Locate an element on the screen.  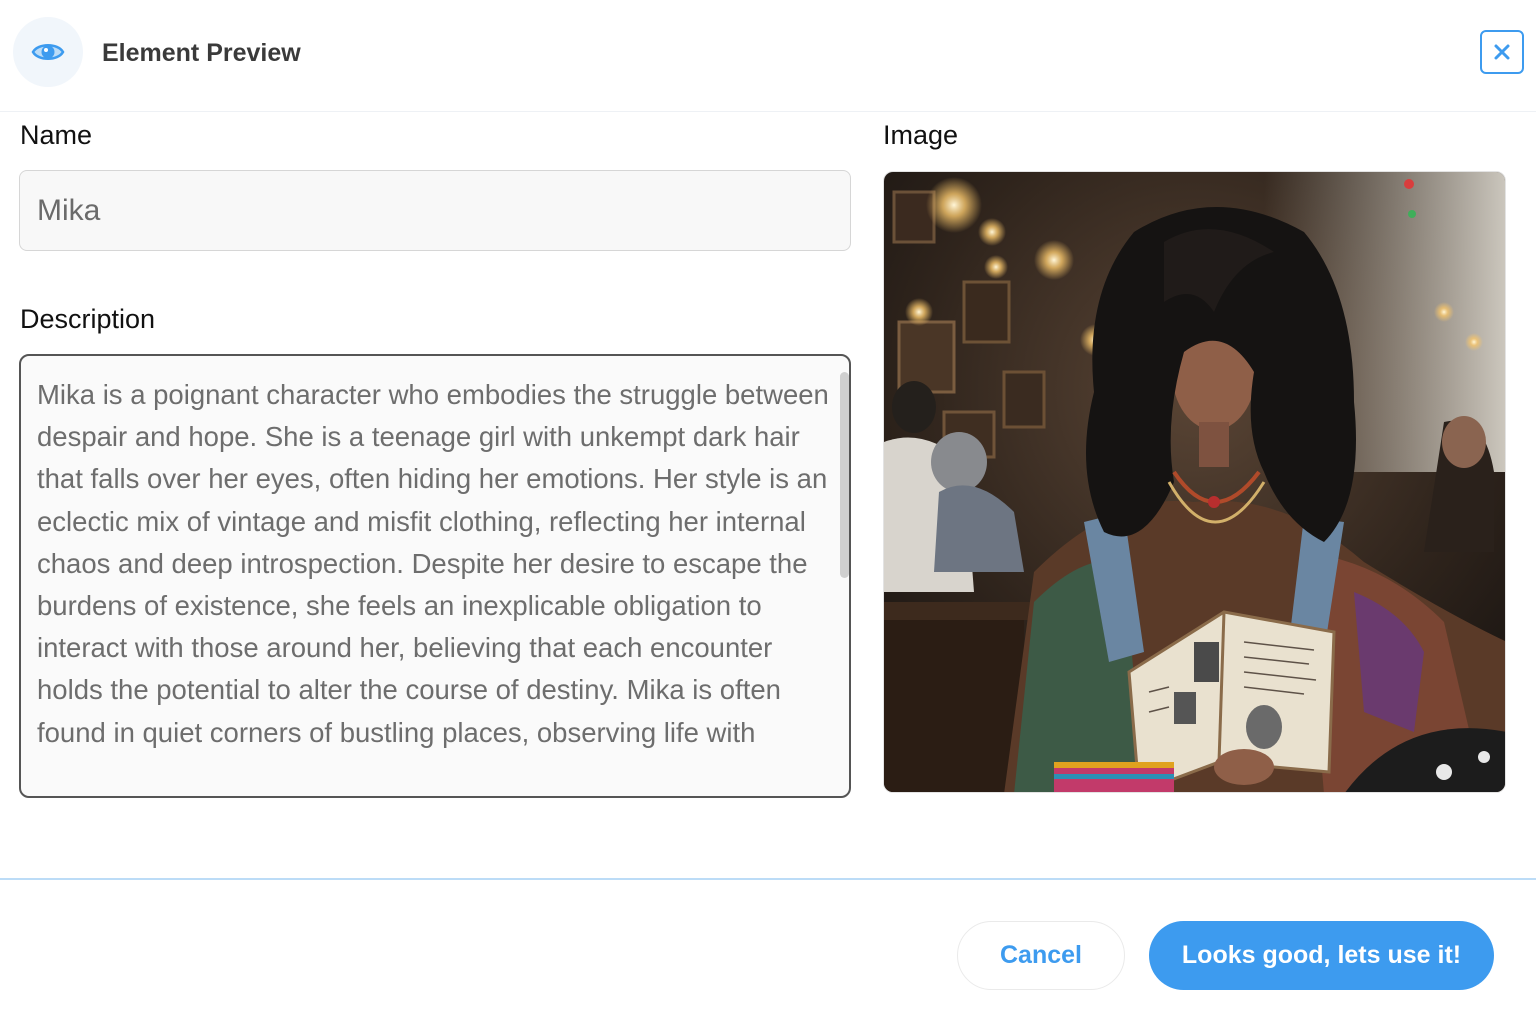
eye-icon is located at coordinates (48, 52).